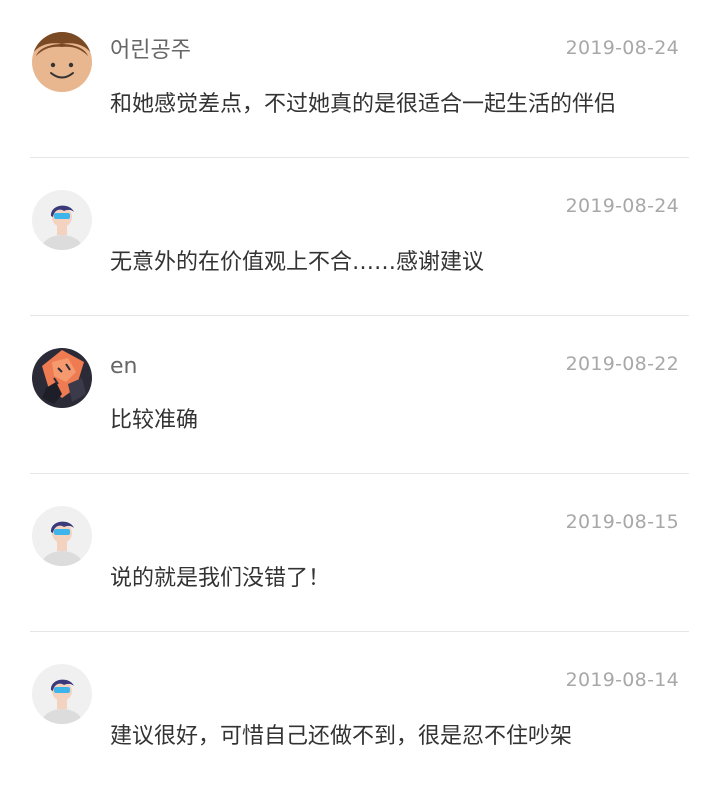 This screenshot has width=717, height=790. I want to click on face-avatar-icon, so click(62, 62).